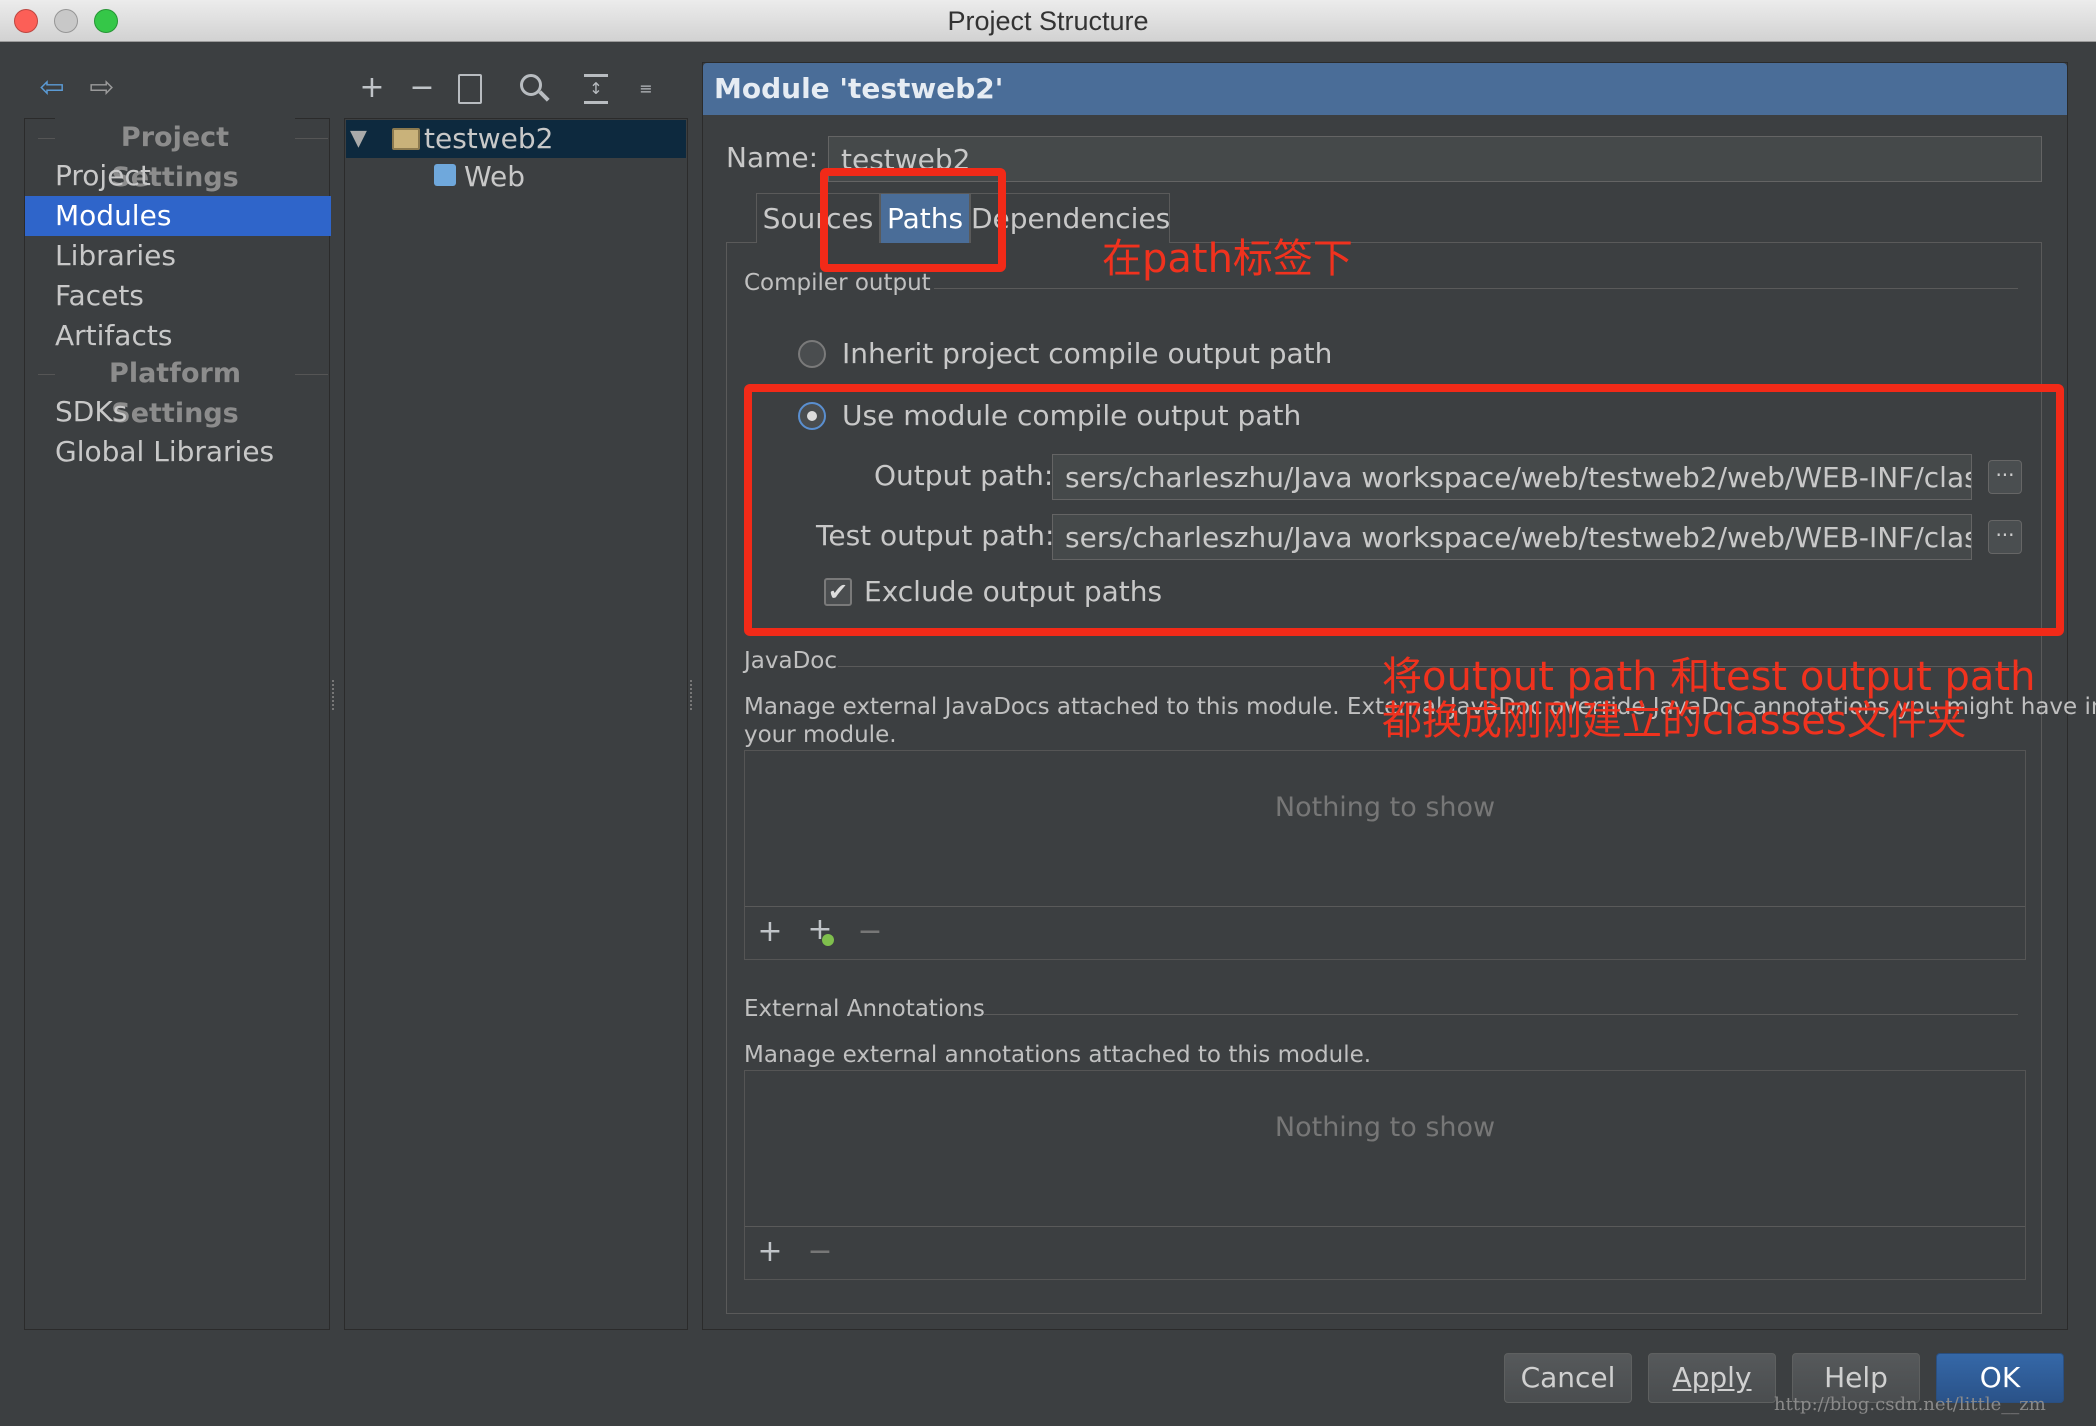 The width and height of the screenshot is (2096, 1426). Describe the element at coordinates (828, 940) in the screenshot. I see `globe-badge-icon` at that location.